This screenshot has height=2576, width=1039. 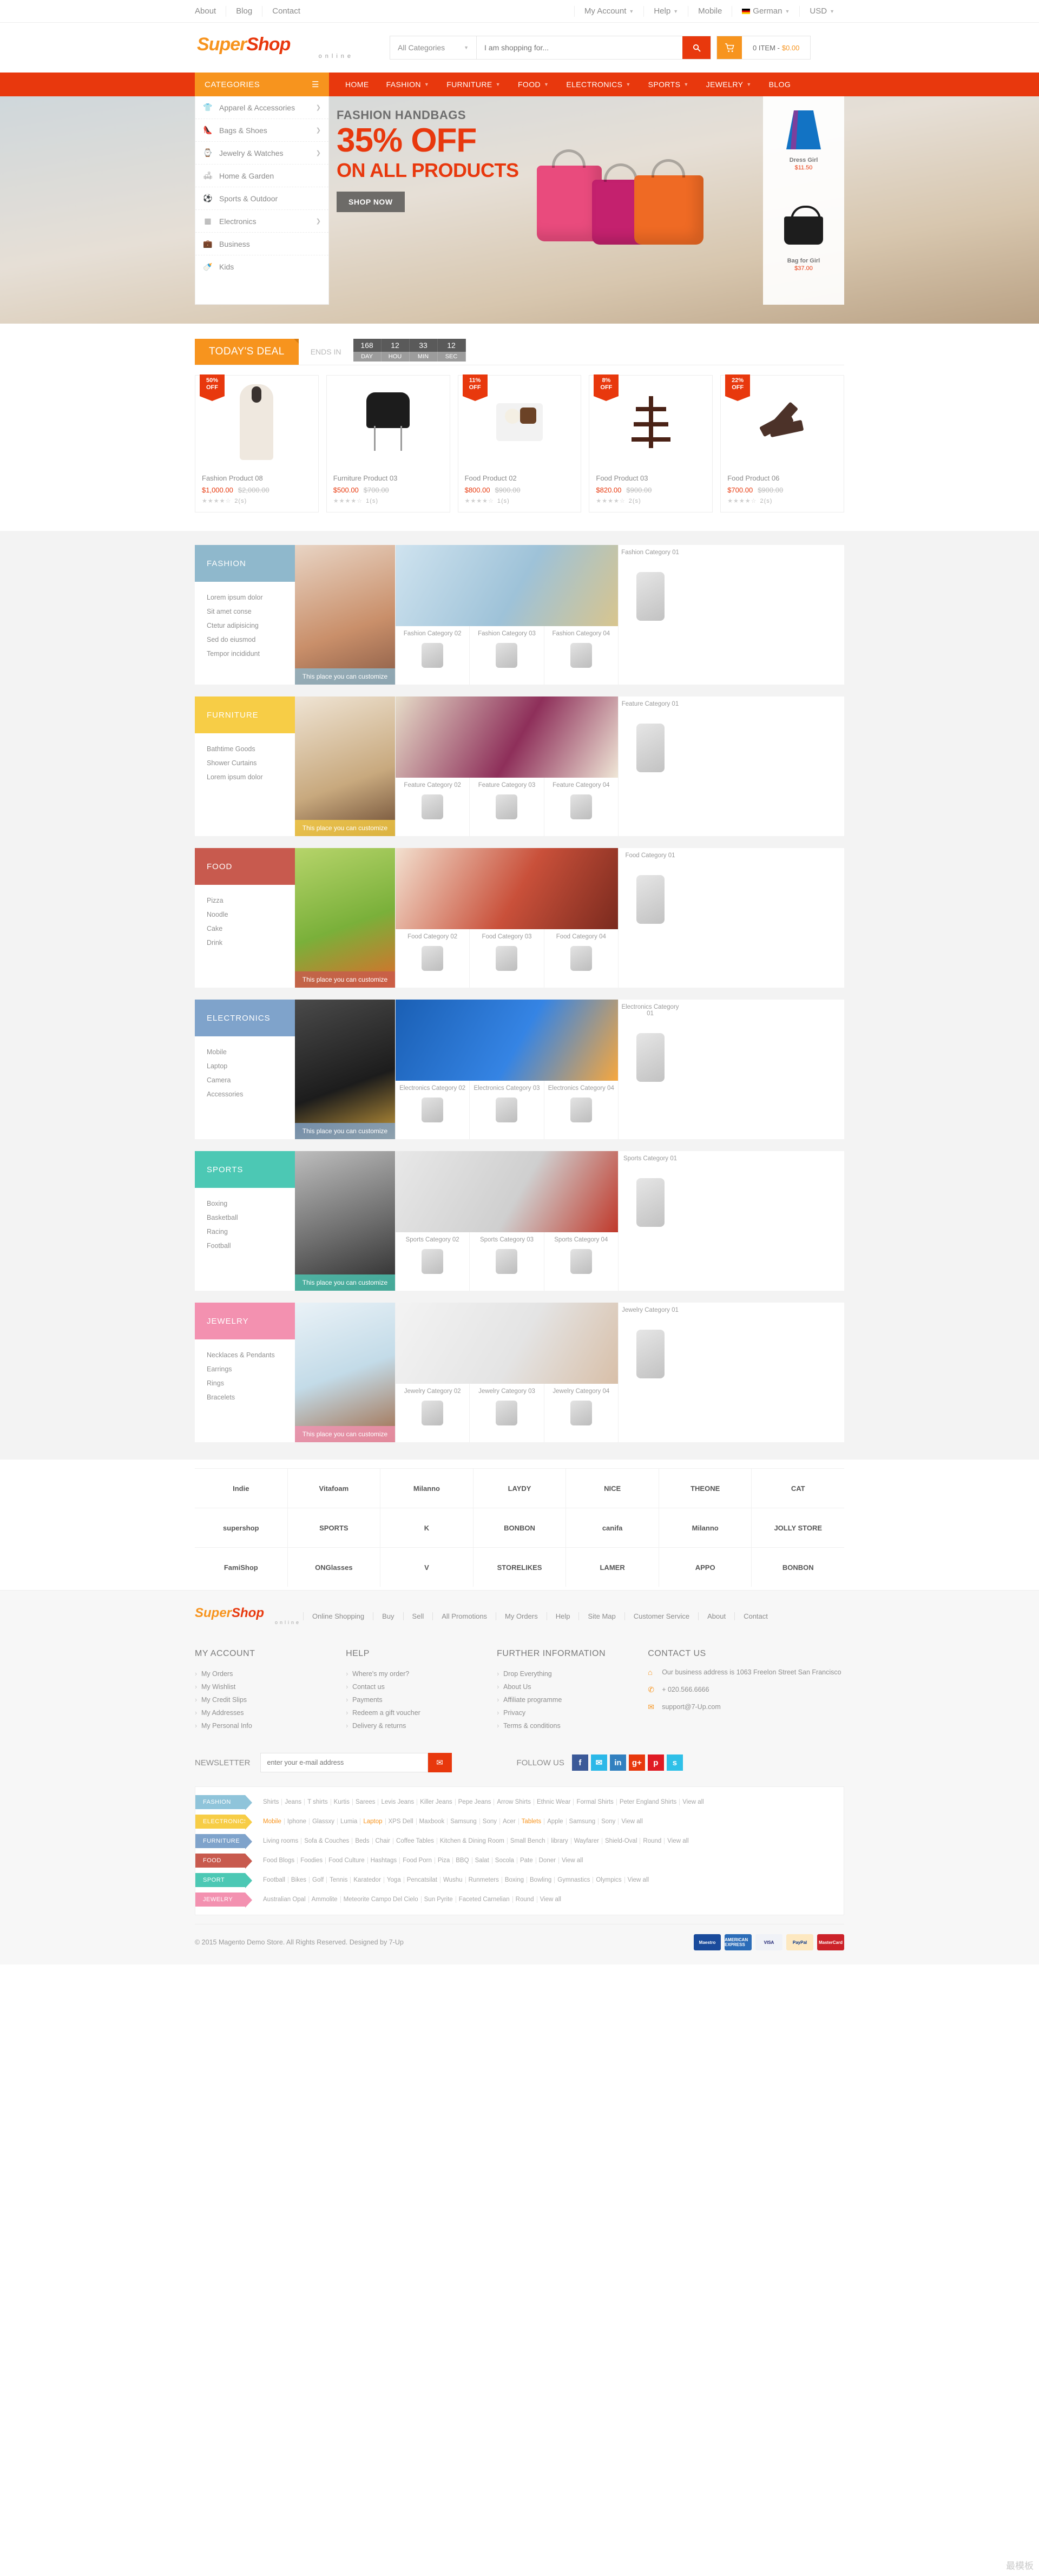 I want to click on product-rating: ★★★★☆ 2(s), so click(x=651, y=500).